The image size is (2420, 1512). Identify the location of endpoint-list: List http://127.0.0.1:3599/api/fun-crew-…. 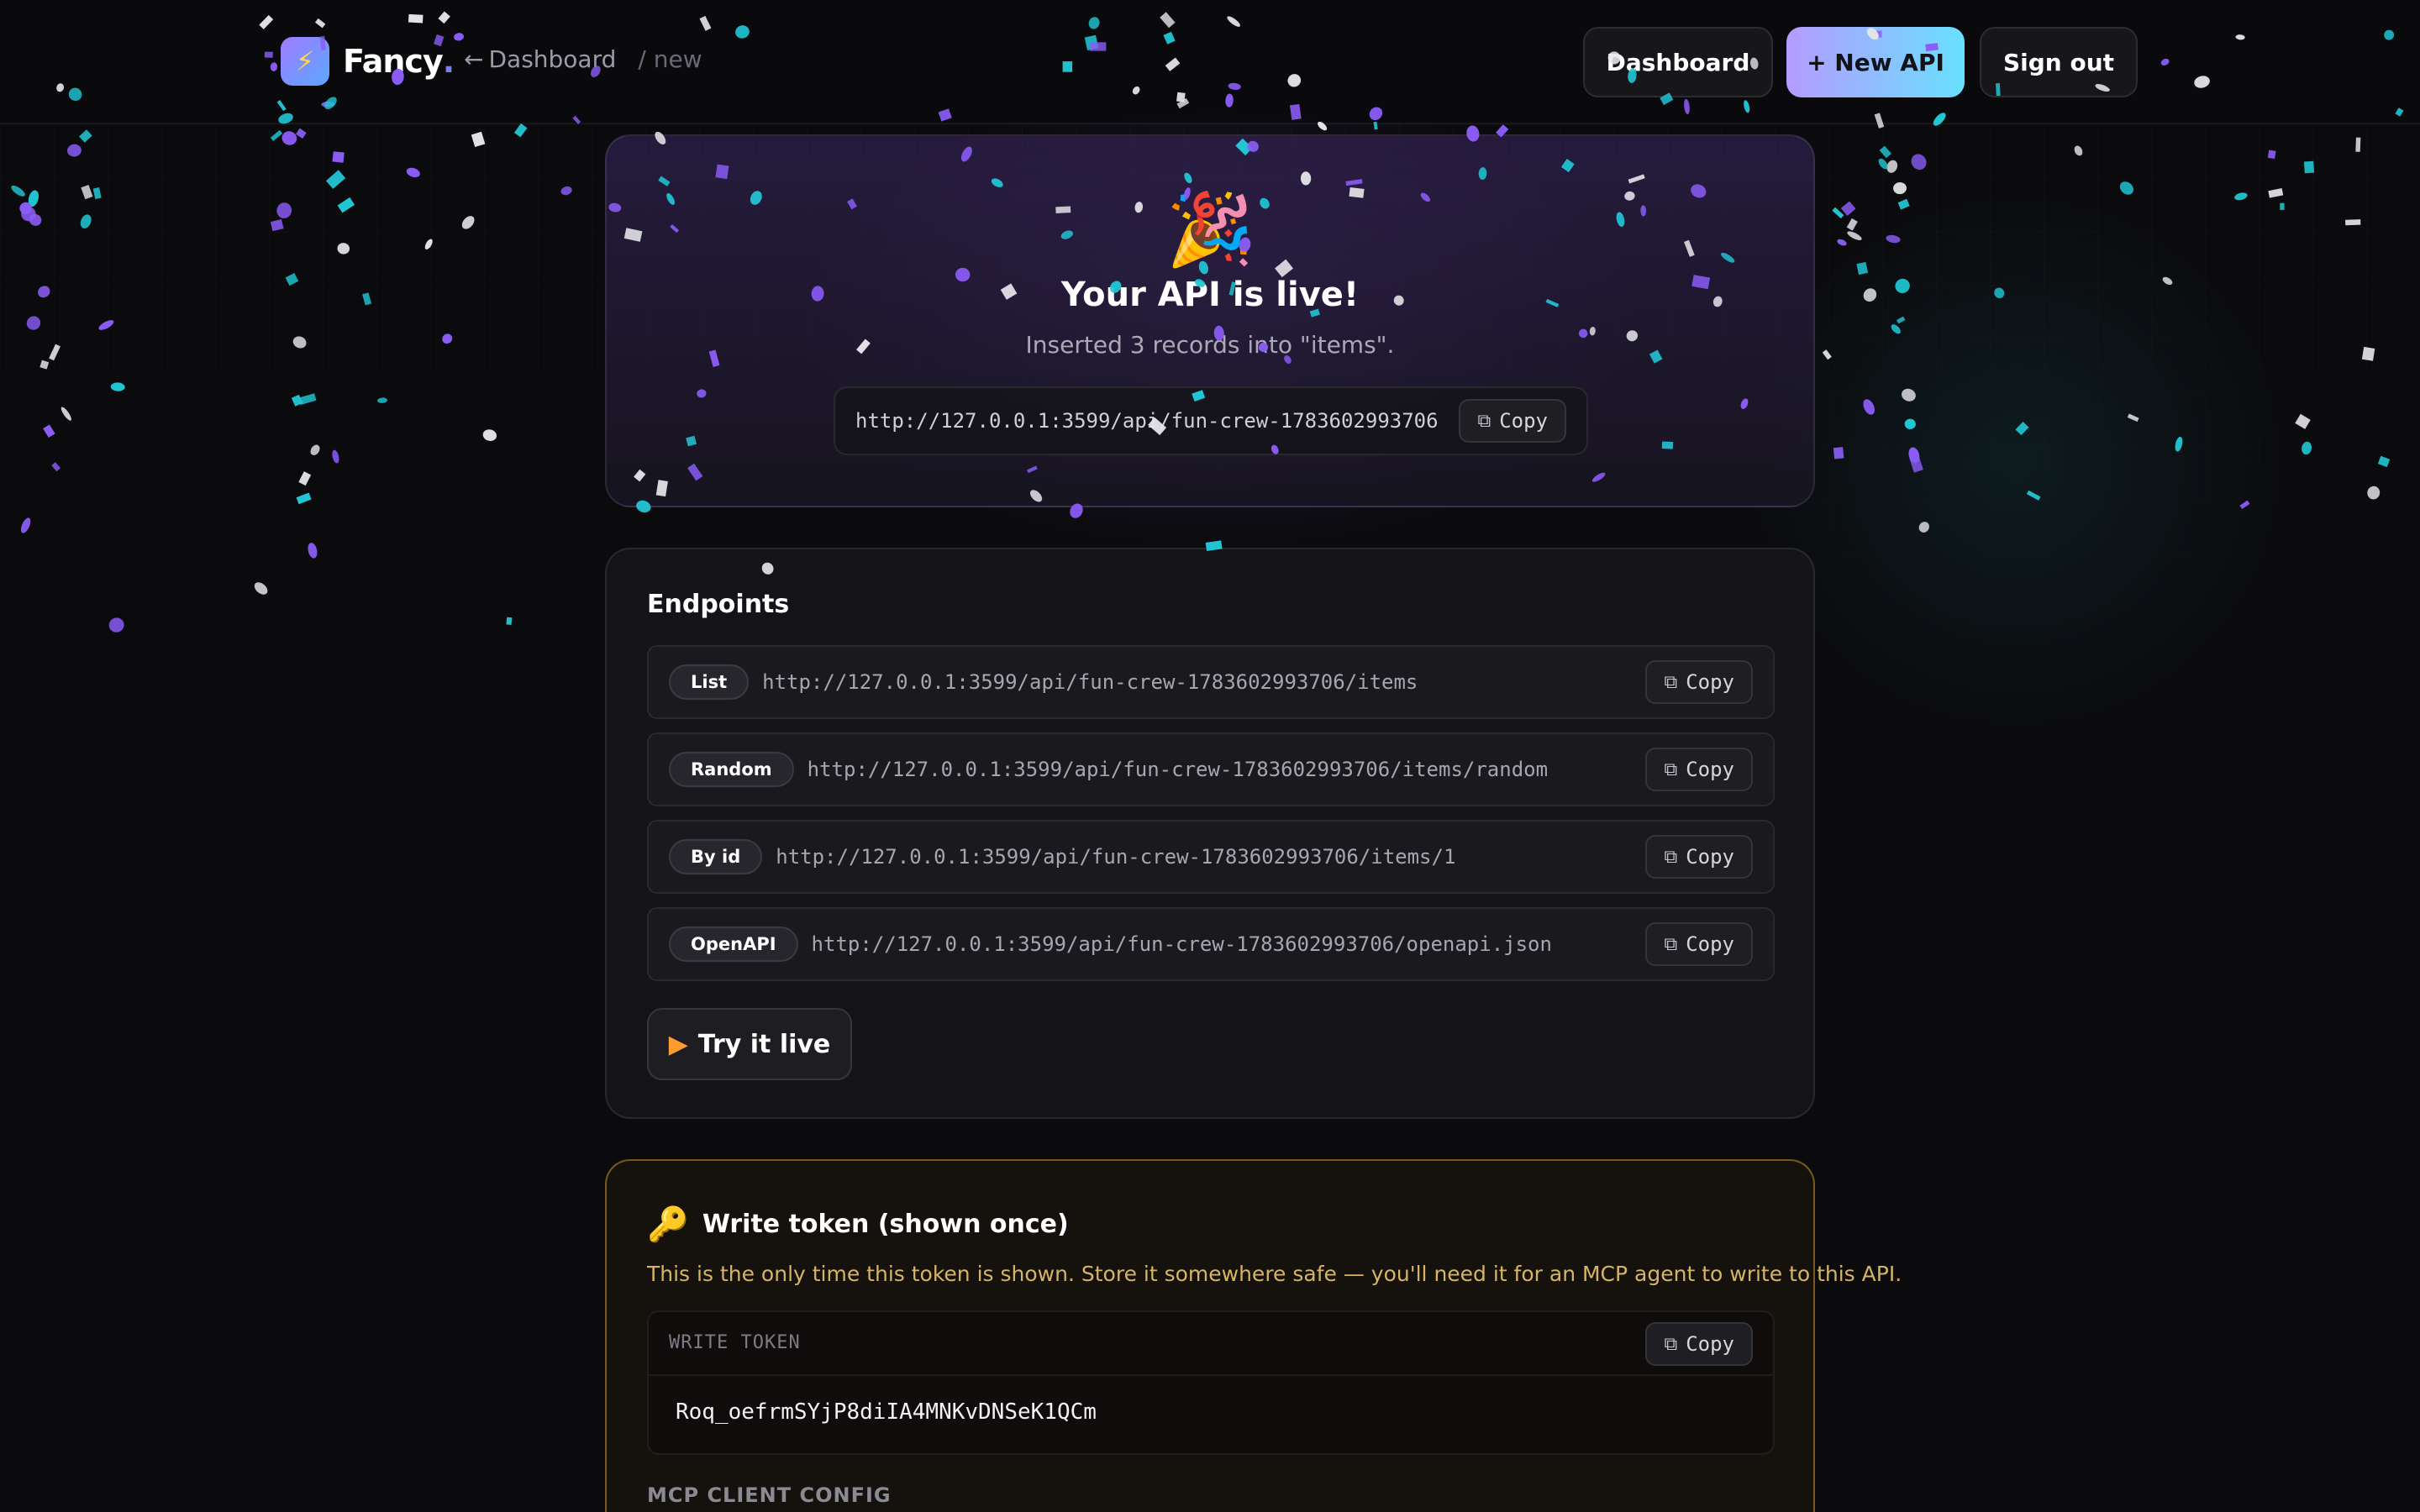
(1211, 820).